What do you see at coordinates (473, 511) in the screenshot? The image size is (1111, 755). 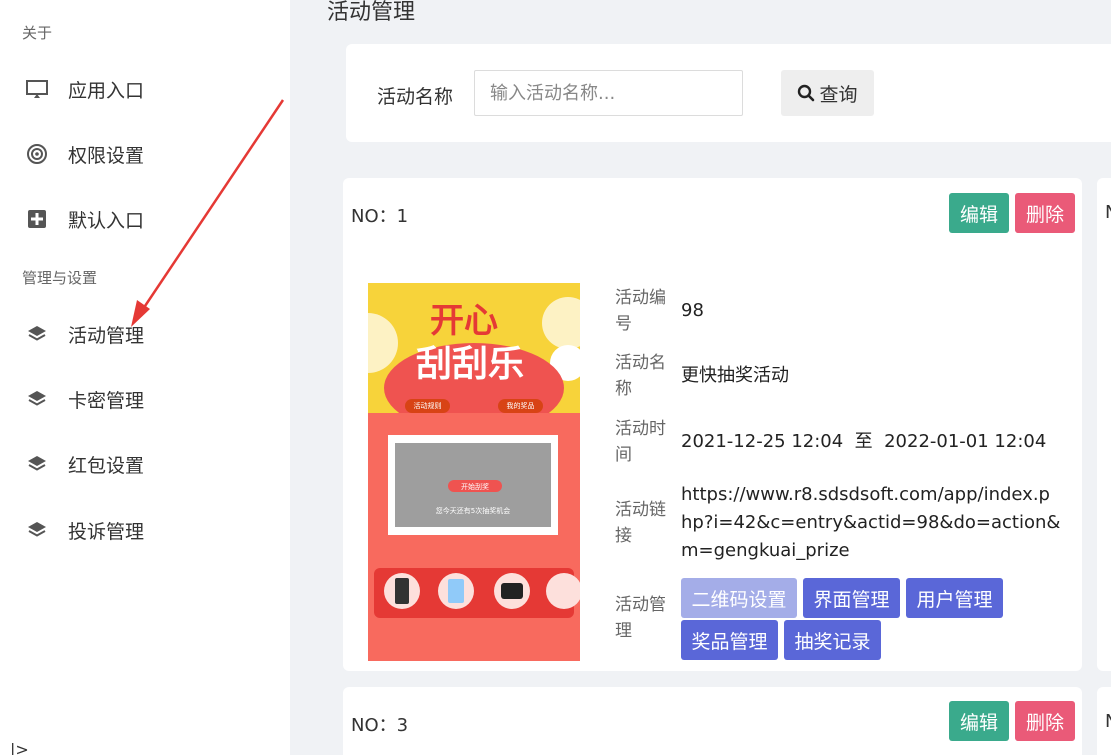 I see `poster-chances-text: 您今天还有5次抽奖机会` at bounding box center [473, 511].